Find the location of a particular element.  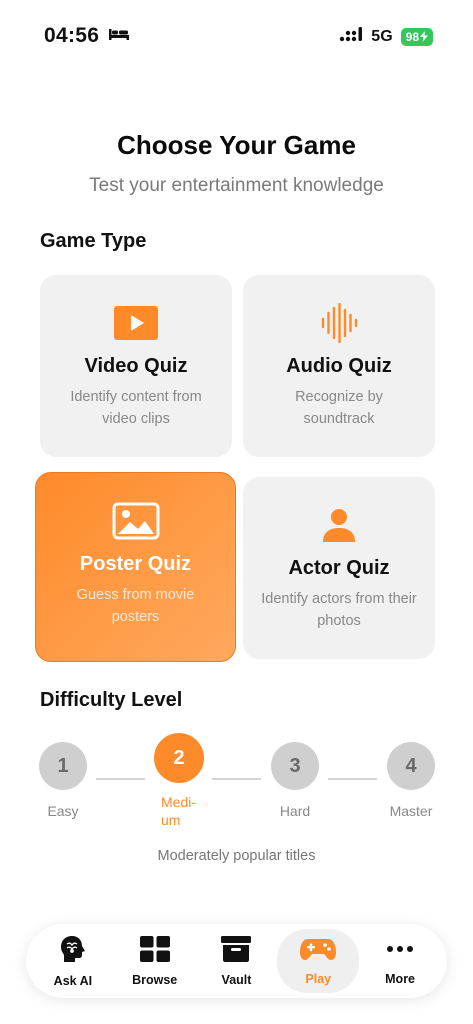

network-type: 5G is located at coordinates (382, 36).